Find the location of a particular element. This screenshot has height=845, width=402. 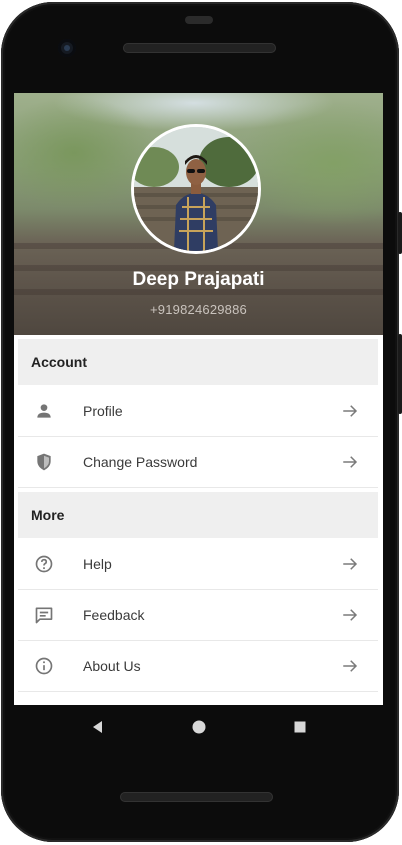

section-header-account: Account is located at coordinates (198, 362).